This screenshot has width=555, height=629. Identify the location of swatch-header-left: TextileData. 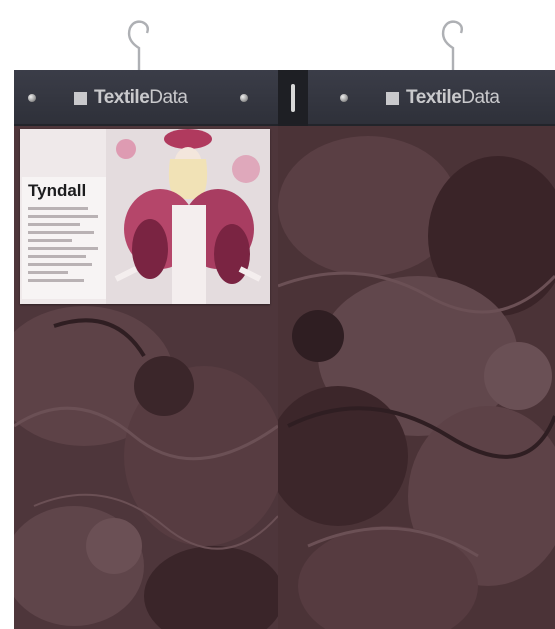
(146, 98).